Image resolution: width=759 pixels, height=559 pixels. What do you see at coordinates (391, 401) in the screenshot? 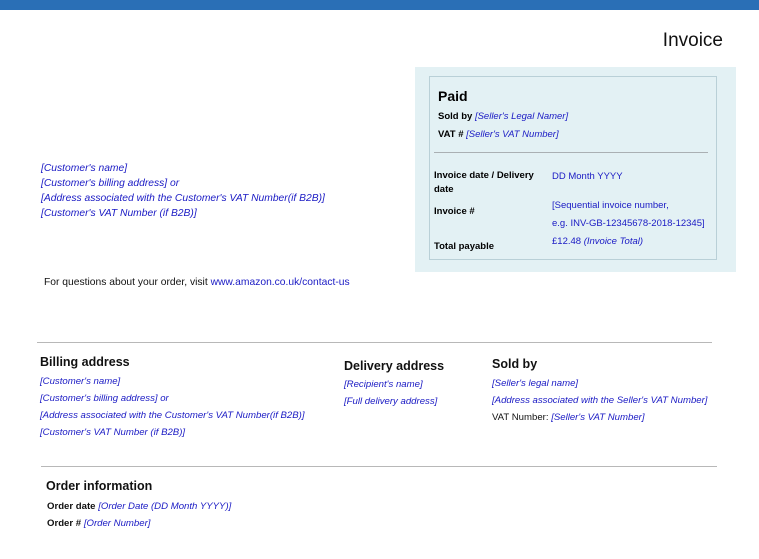
I see `delivery-line: [Full delivery address]` at bounding box center [391, 401].